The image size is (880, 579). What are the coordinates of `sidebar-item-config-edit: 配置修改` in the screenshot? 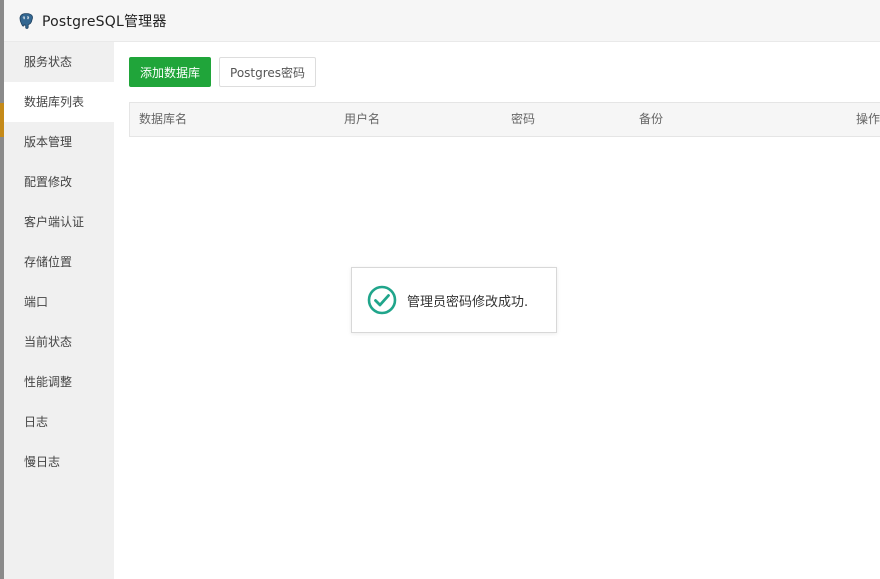 It's located at (59, 182).